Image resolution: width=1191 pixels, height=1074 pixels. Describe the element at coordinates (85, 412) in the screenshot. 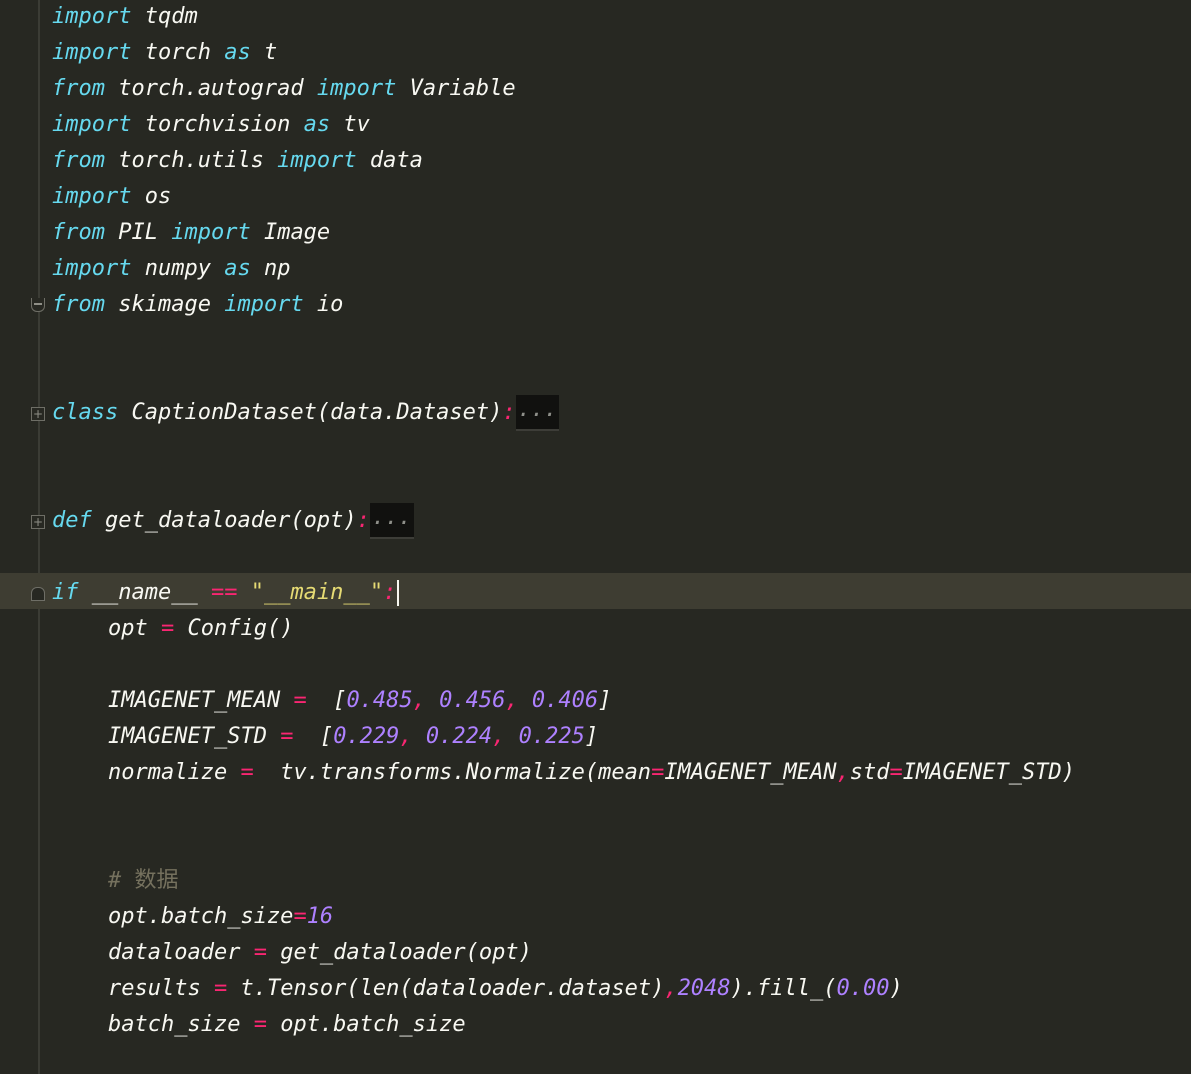

I see `keyword: class` at that location.